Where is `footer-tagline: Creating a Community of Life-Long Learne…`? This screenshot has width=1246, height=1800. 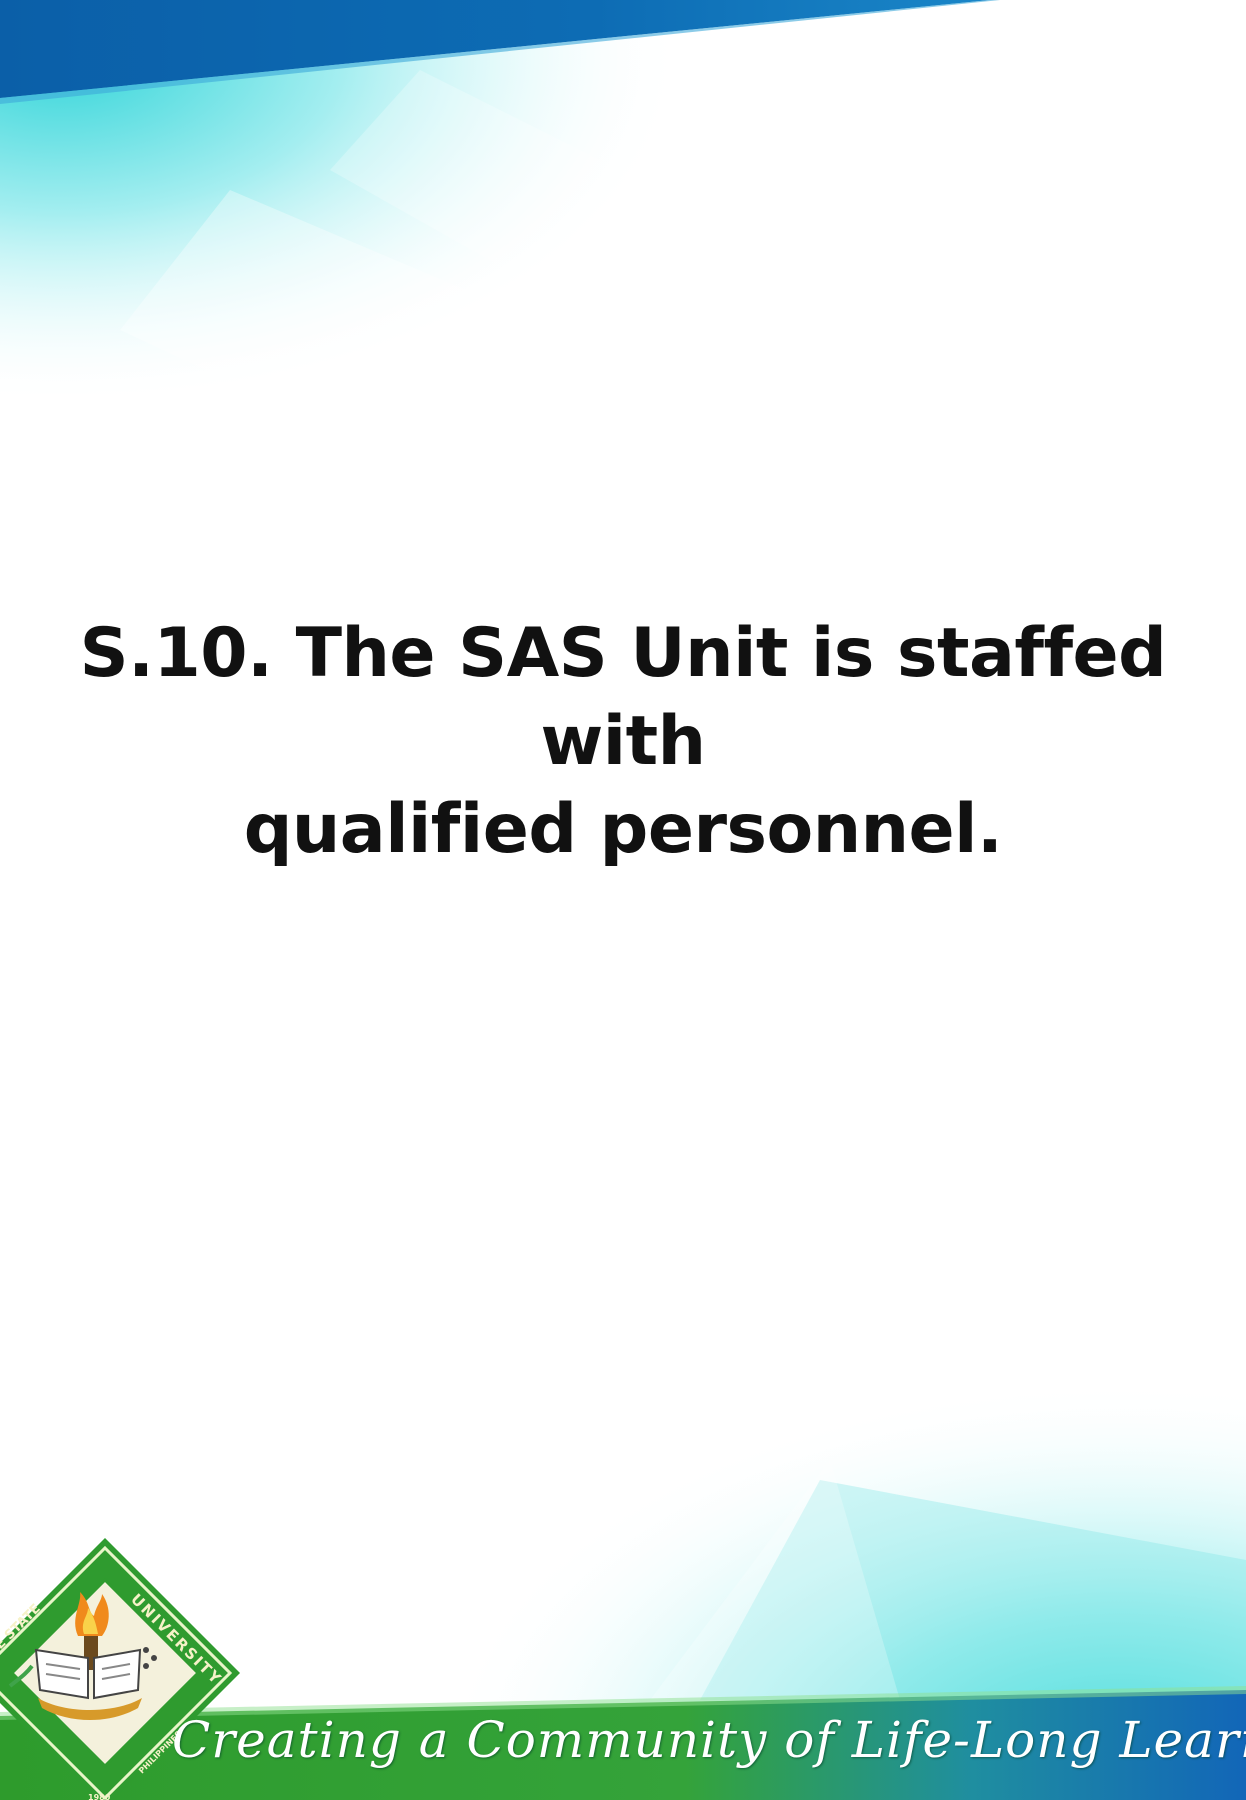
footer-tagline: Creating a Community of Life-Long Learne… is located at coordinates (709, 1740).